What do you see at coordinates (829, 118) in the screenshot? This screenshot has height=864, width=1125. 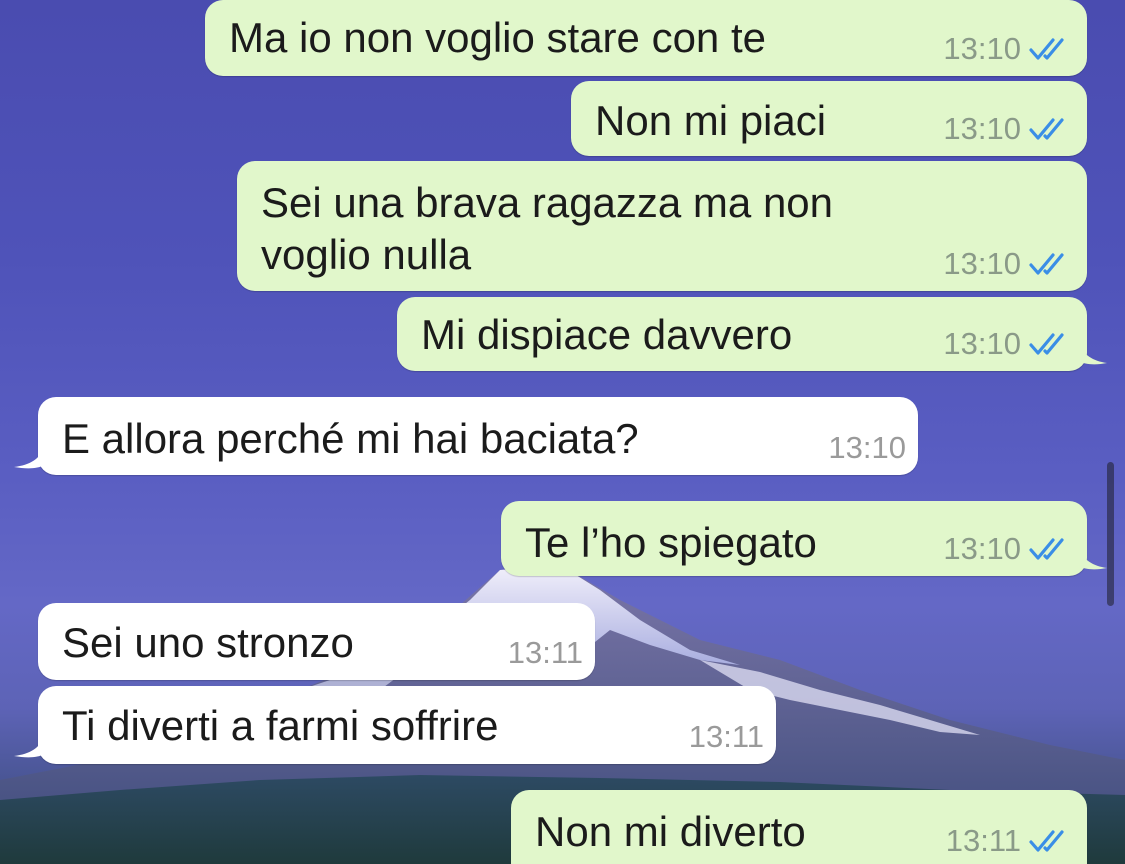 I see `message-bubble-outgoing: Non mi piaci 13:10` at bounding box center [829, 118].